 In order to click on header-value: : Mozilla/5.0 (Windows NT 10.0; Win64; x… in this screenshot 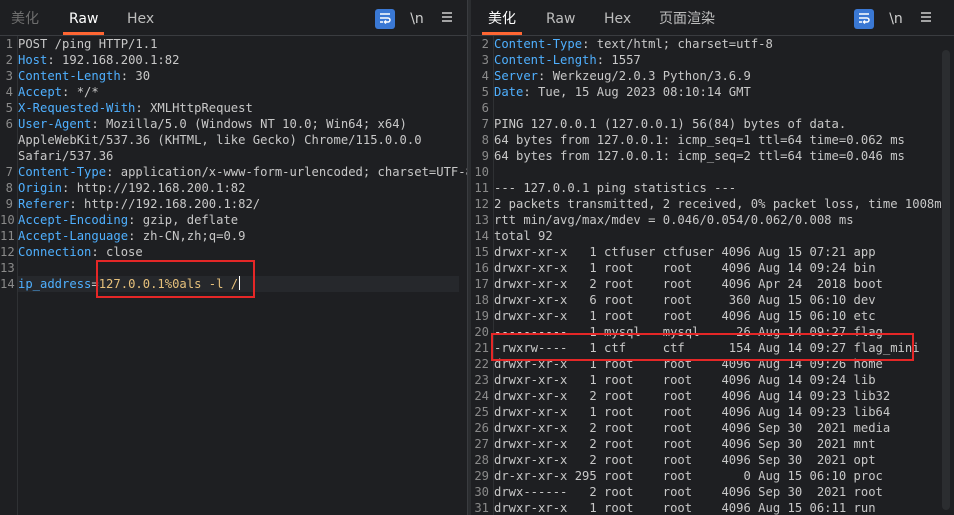, I will do `click(249, 124)`.